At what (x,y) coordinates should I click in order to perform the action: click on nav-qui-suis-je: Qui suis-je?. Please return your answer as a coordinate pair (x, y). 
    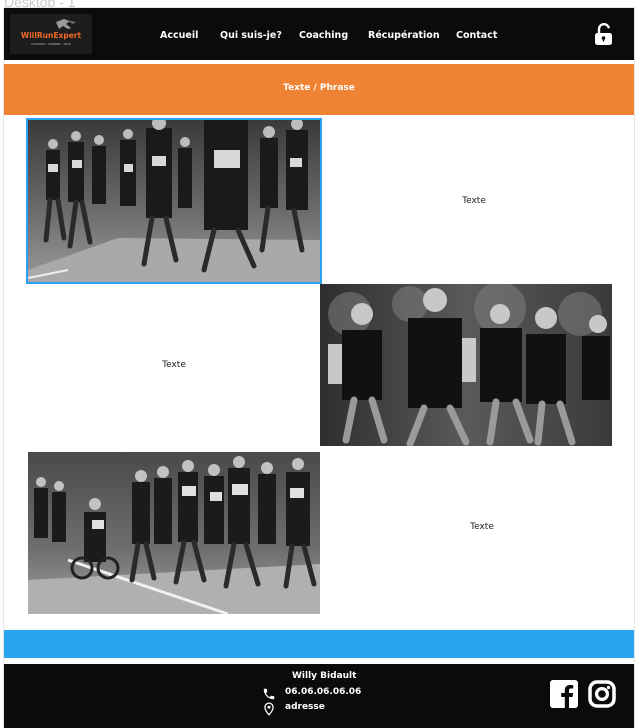
    Looking at the image, I should click on (251, 35).